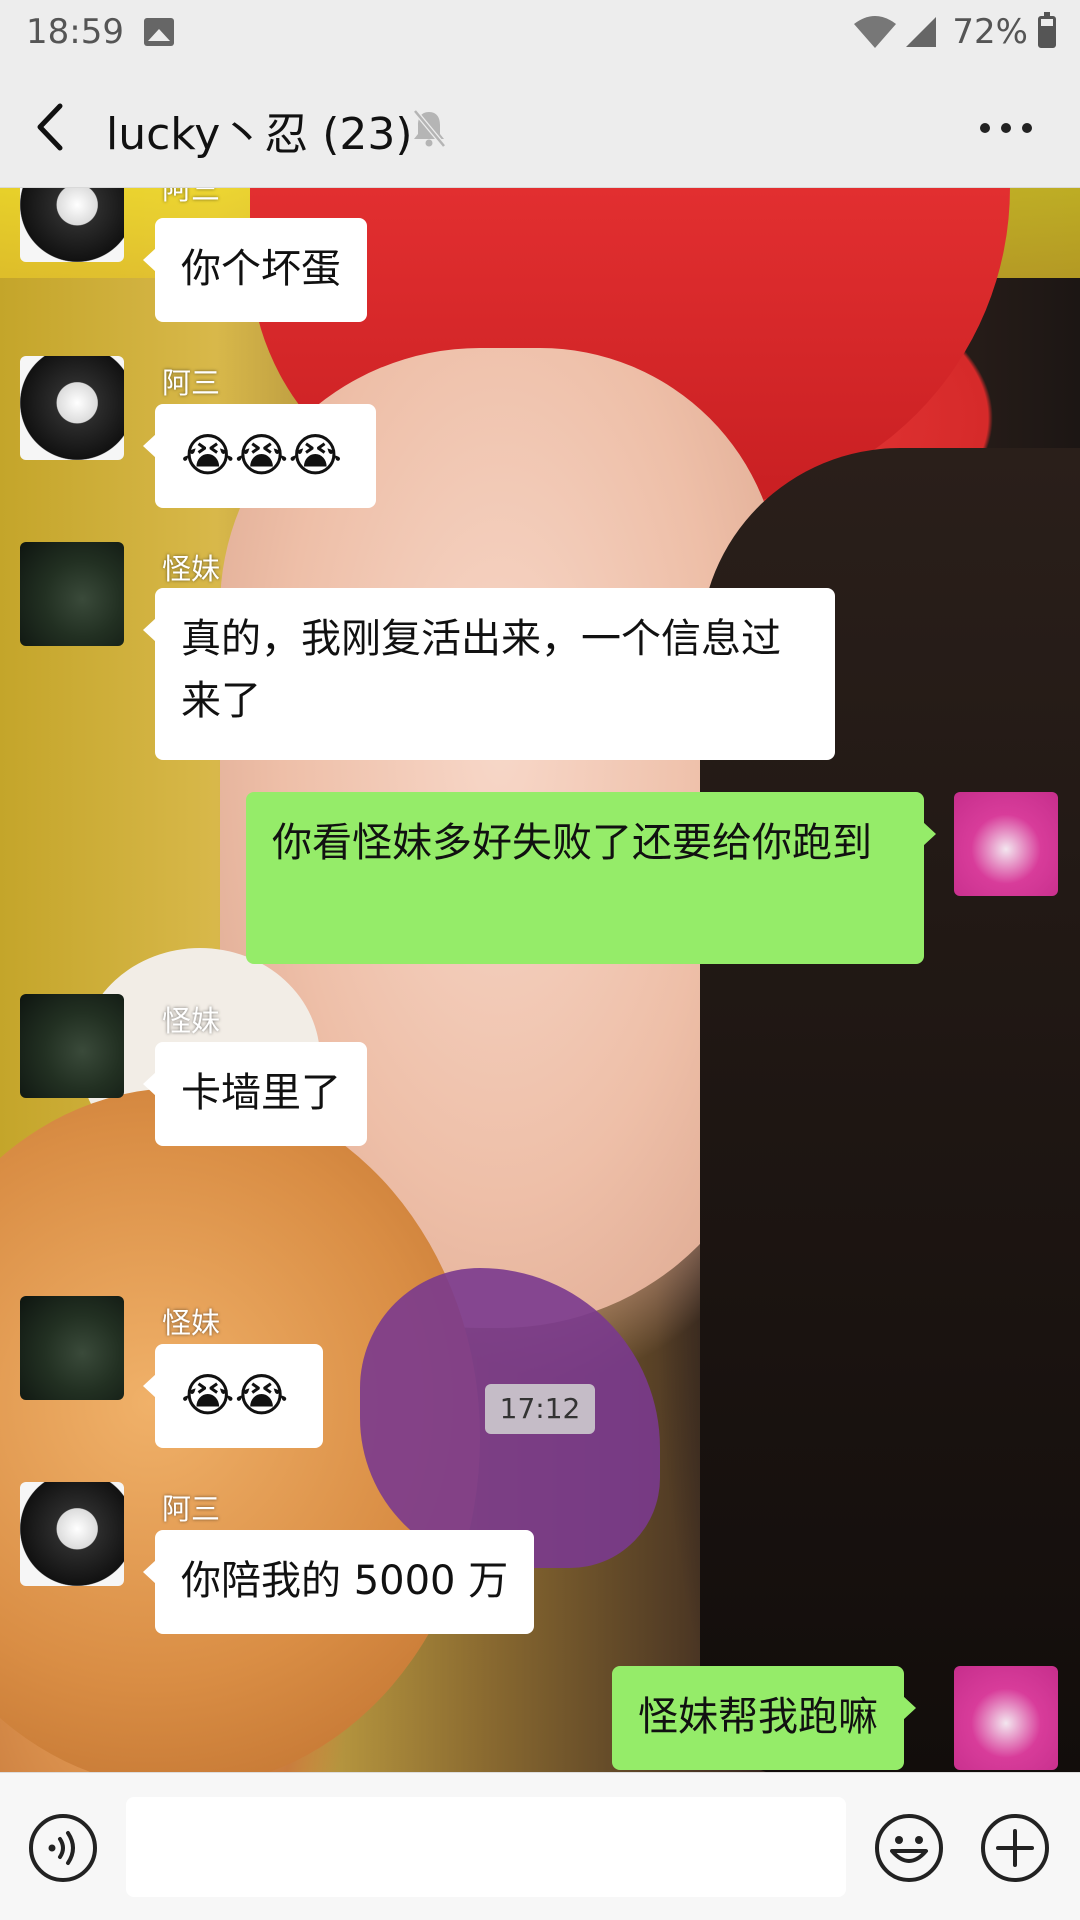 This screenshot has width=1080, height=1920. I want to click on time-divider: 17:12, so click(540, 1409).